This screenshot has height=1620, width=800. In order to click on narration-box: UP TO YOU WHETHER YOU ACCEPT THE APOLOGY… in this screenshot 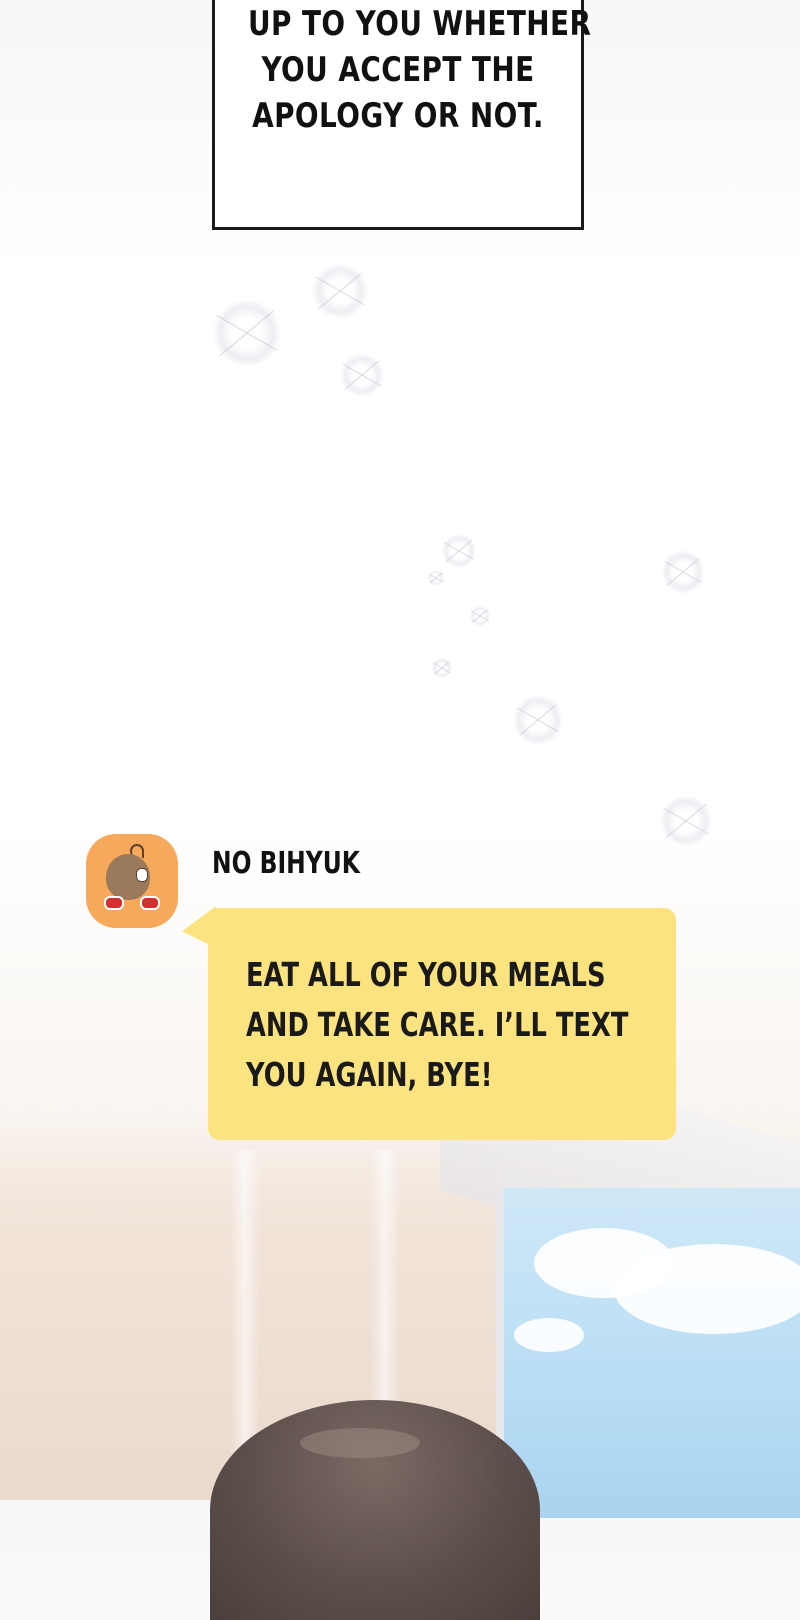, I will do `click(402, 115)`.